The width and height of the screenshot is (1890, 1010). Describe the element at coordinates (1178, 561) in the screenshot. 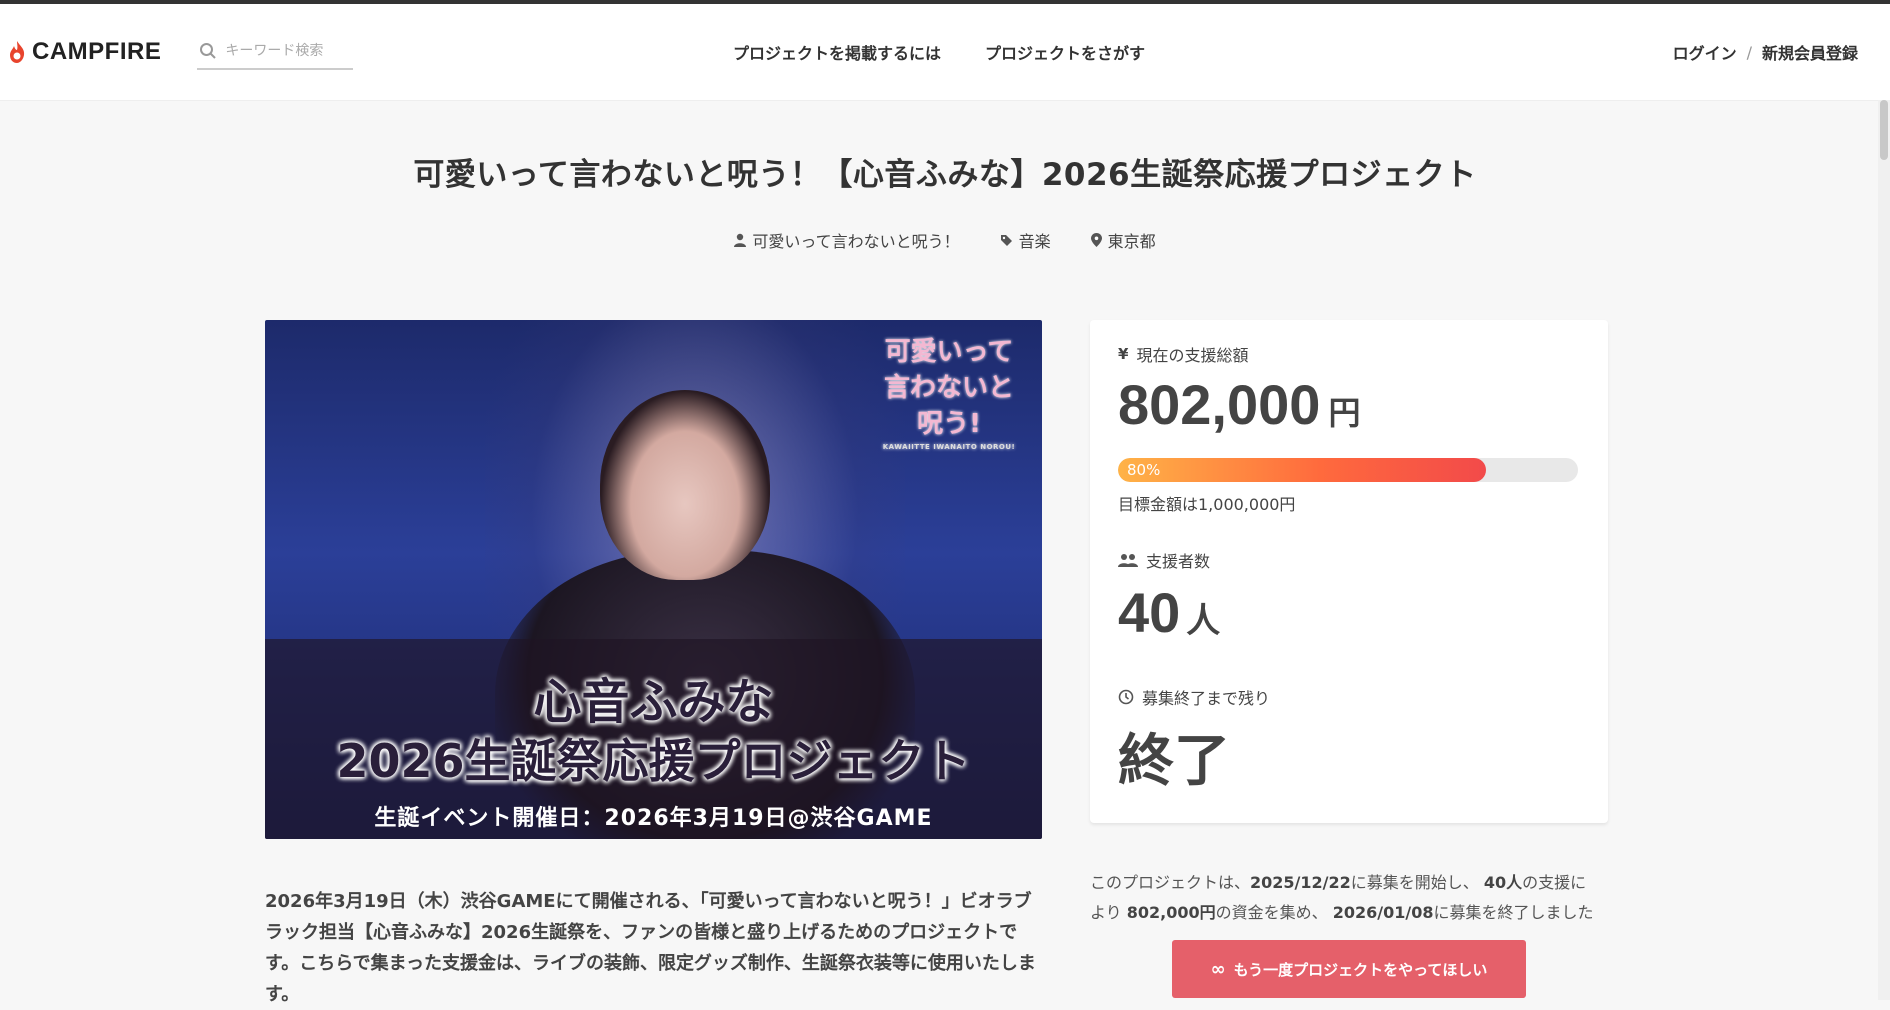

I see `backers-label: 支援者数` at that location.